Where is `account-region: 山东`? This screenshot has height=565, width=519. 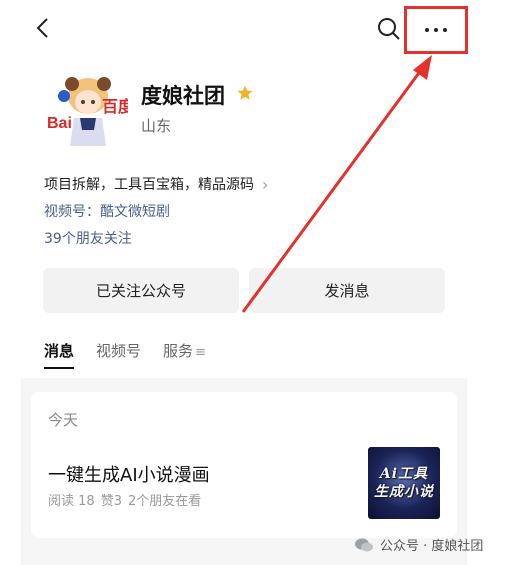 account-region: 山东 is located at coordinates (156, 126).